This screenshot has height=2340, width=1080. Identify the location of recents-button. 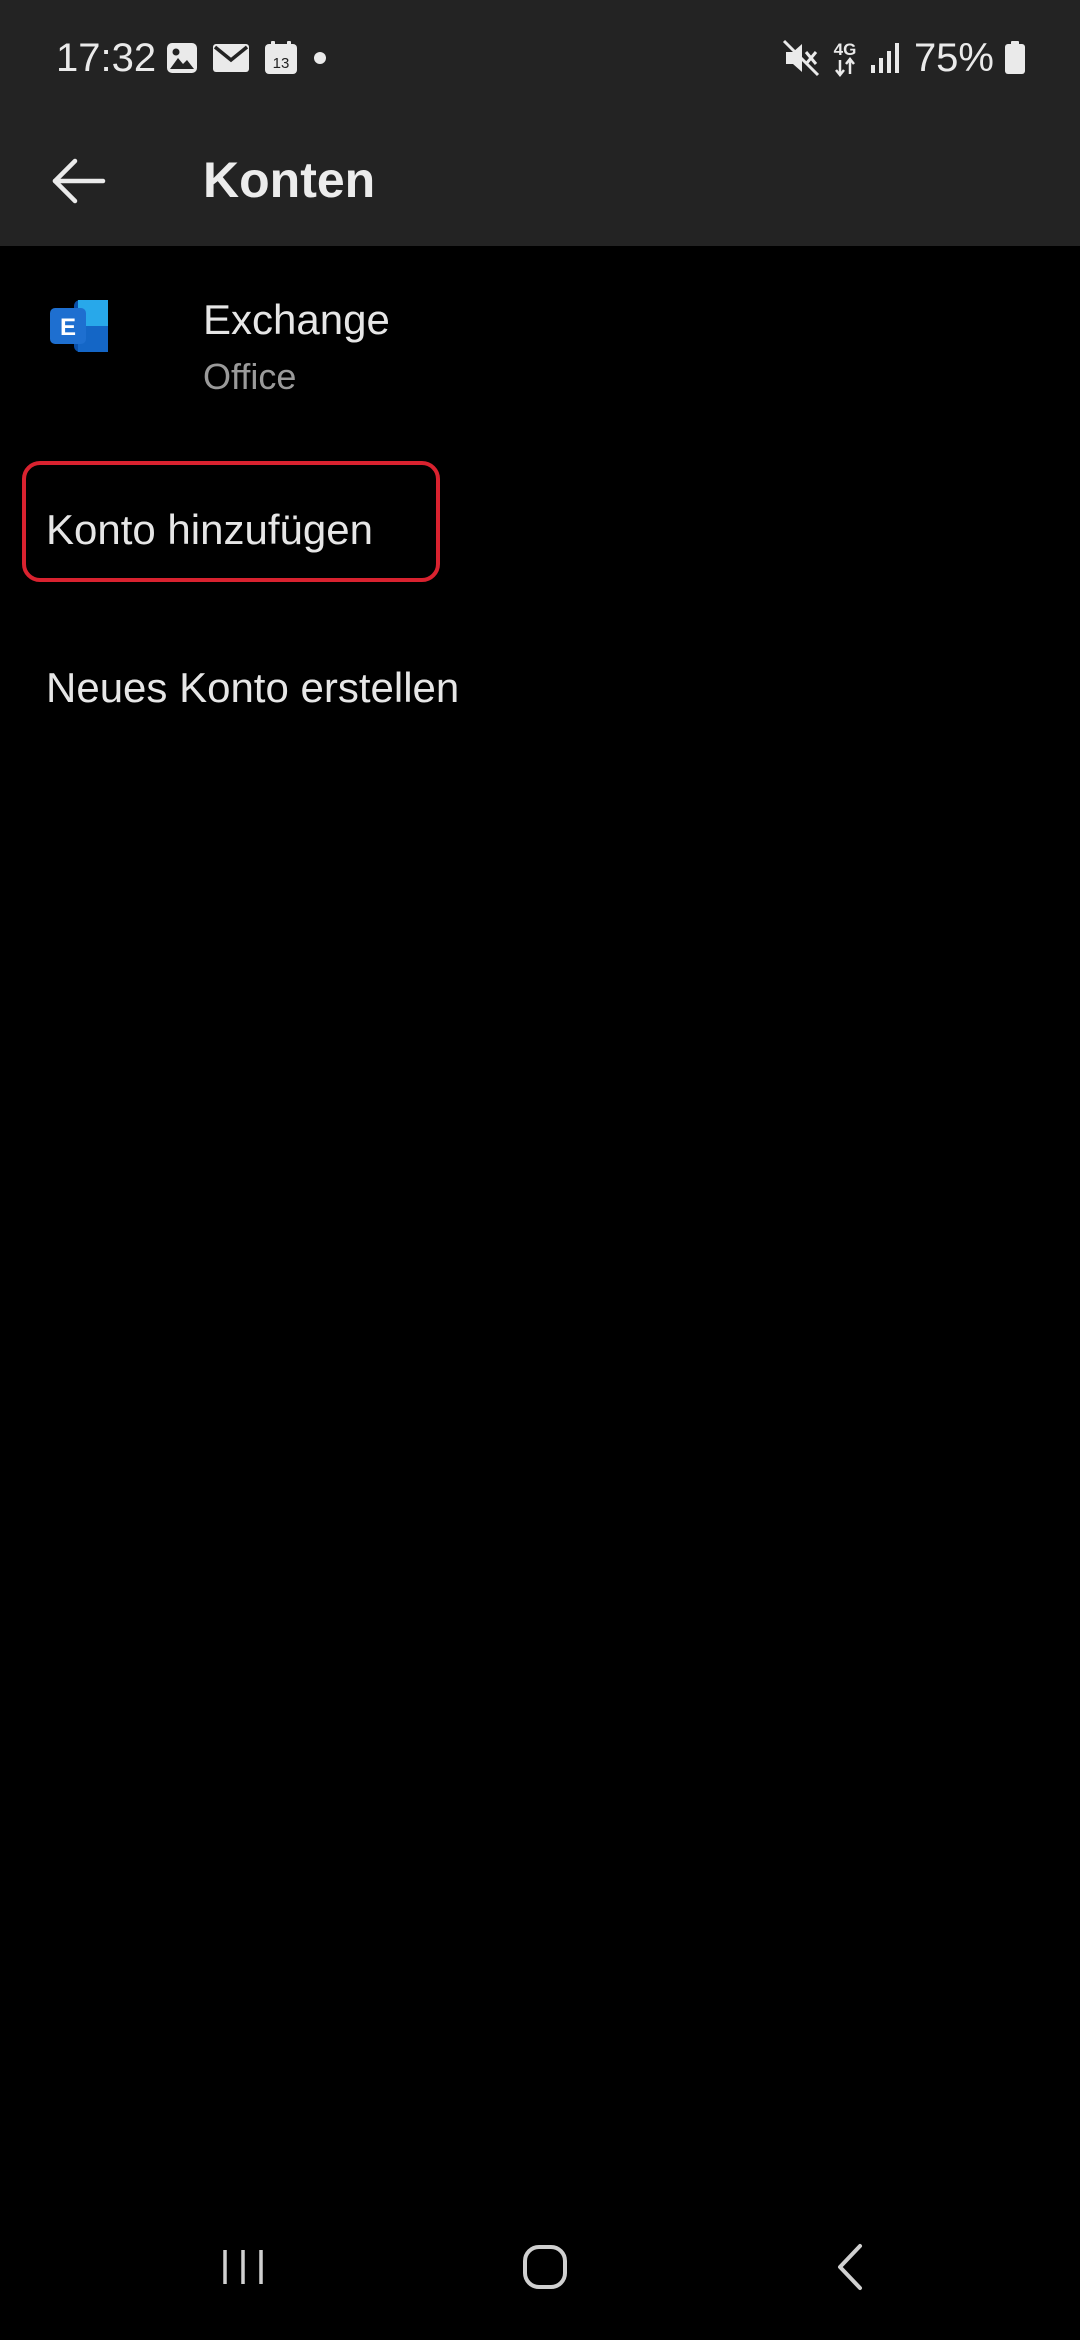
(243, 2267).